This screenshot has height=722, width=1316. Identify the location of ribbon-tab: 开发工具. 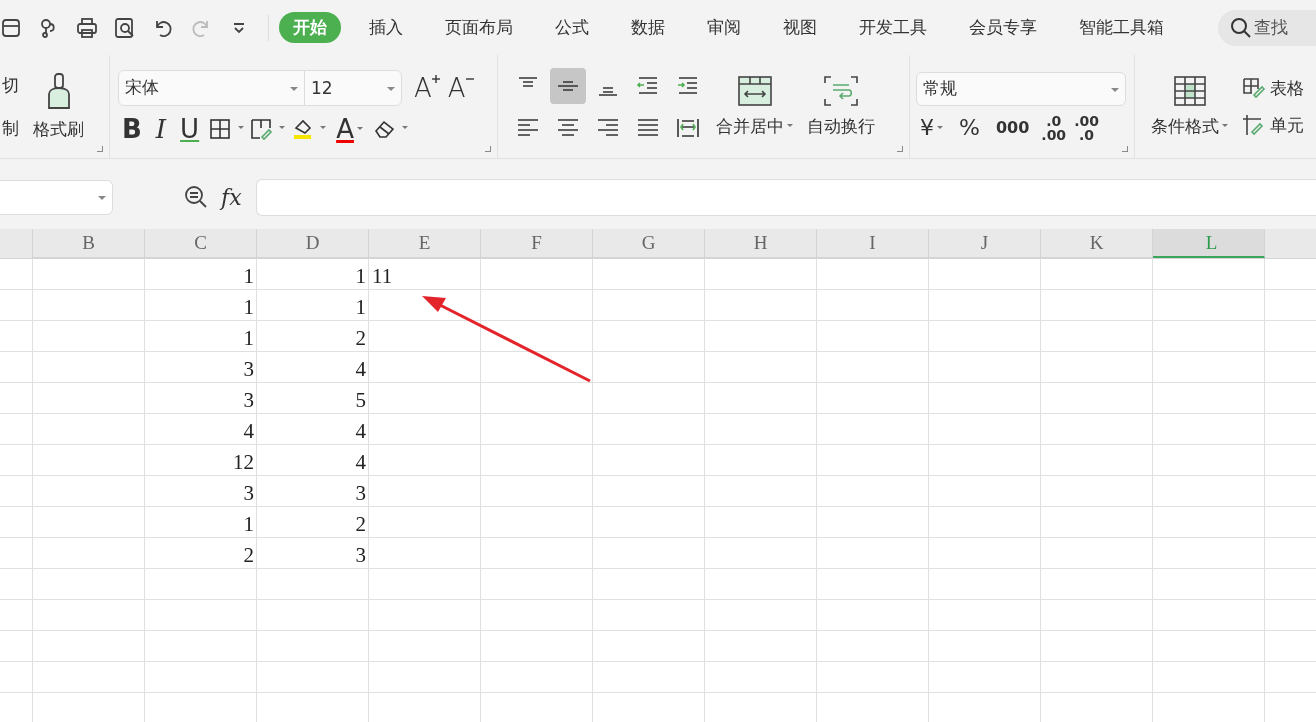
(893, 27).